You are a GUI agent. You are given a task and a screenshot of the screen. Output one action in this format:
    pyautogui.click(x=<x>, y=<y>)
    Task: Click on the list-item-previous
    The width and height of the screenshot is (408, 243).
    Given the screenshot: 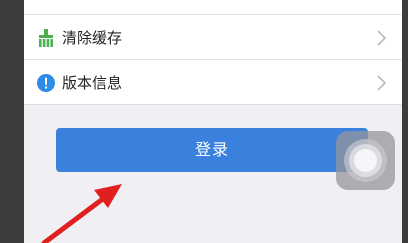 What is the action you would take?
    pyautogui.click(x=213, y=7)
    